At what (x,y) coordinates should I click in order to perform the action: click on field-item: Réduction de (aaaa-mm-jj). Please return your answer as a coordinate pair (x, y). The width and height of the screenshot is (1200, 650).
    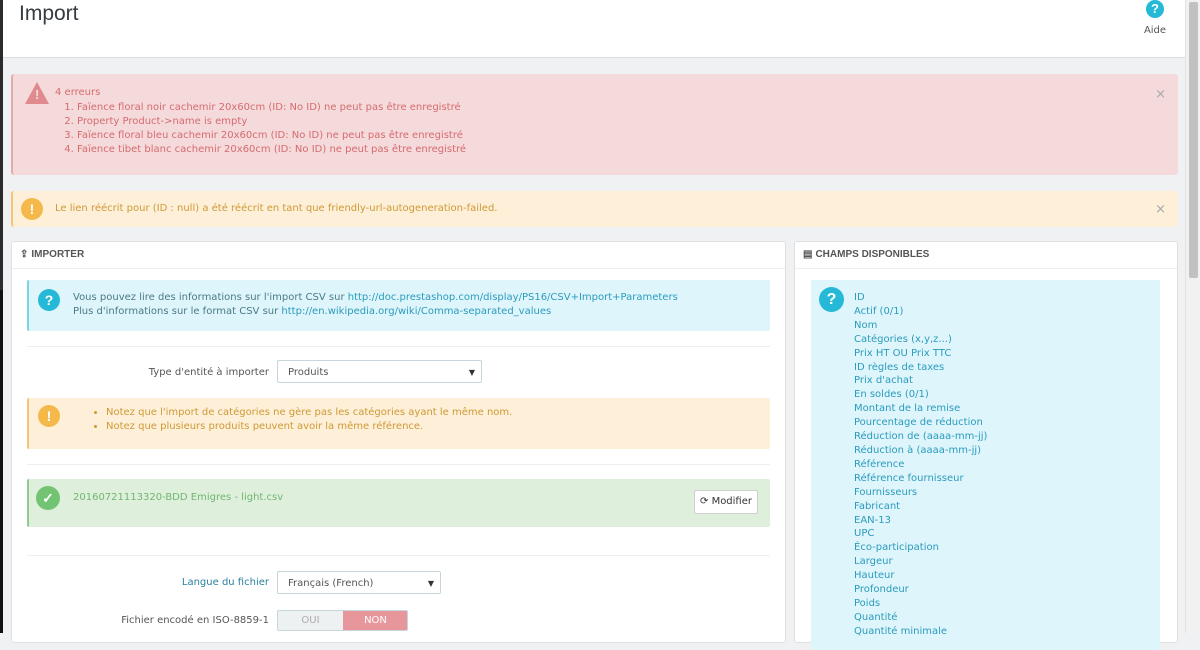
    Looking at the image, I should click on (921, 437).